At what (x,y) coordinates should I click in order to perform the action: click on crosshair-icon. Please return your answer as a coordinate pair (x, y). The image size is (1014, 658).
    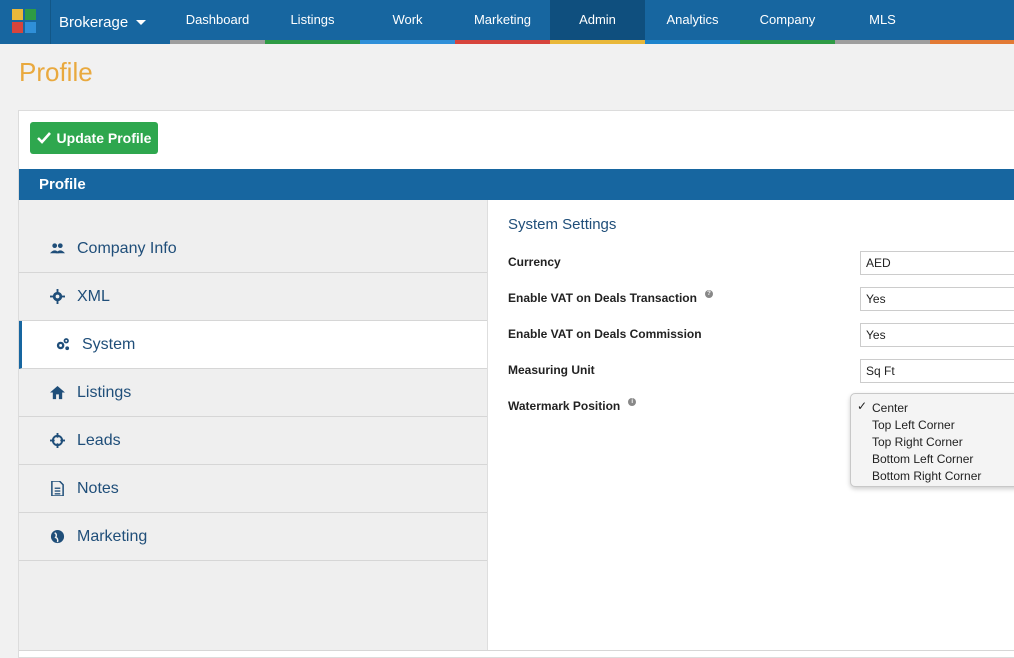
    Looking at the image, I should click on (57, 441).